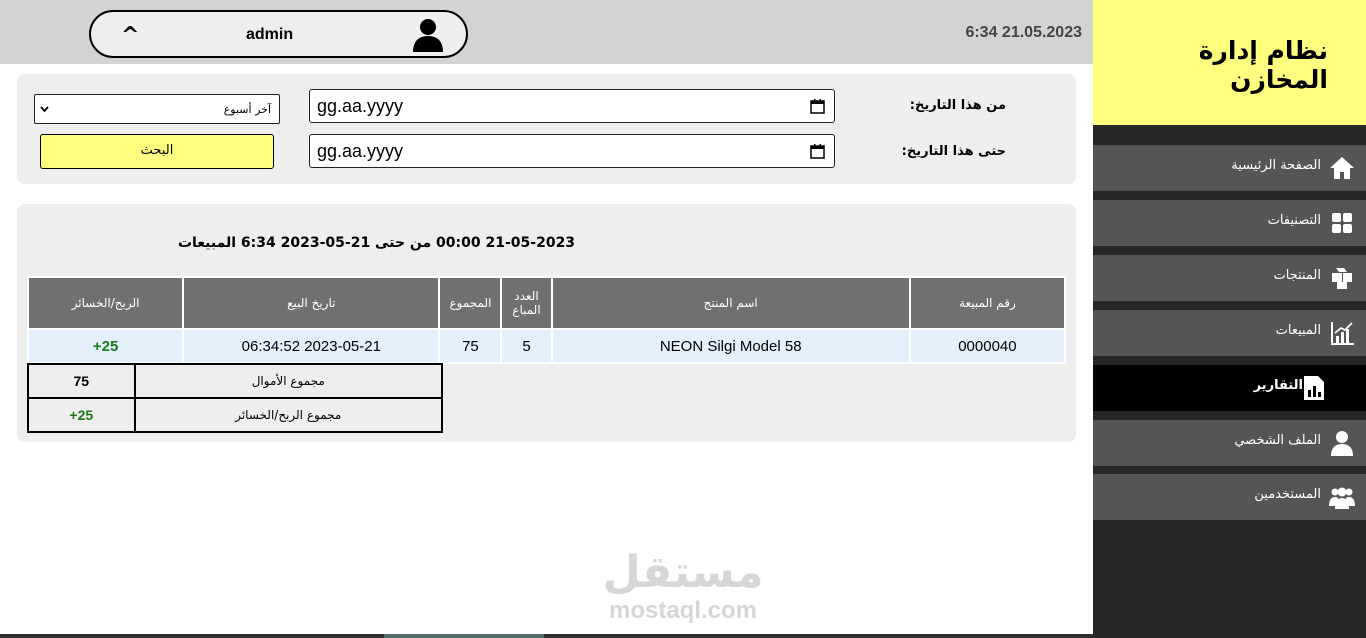 The height and width of the screenshot is (638, 1366). I want to click on summary-row: مجموع الأموال 75, so click(235, 381).